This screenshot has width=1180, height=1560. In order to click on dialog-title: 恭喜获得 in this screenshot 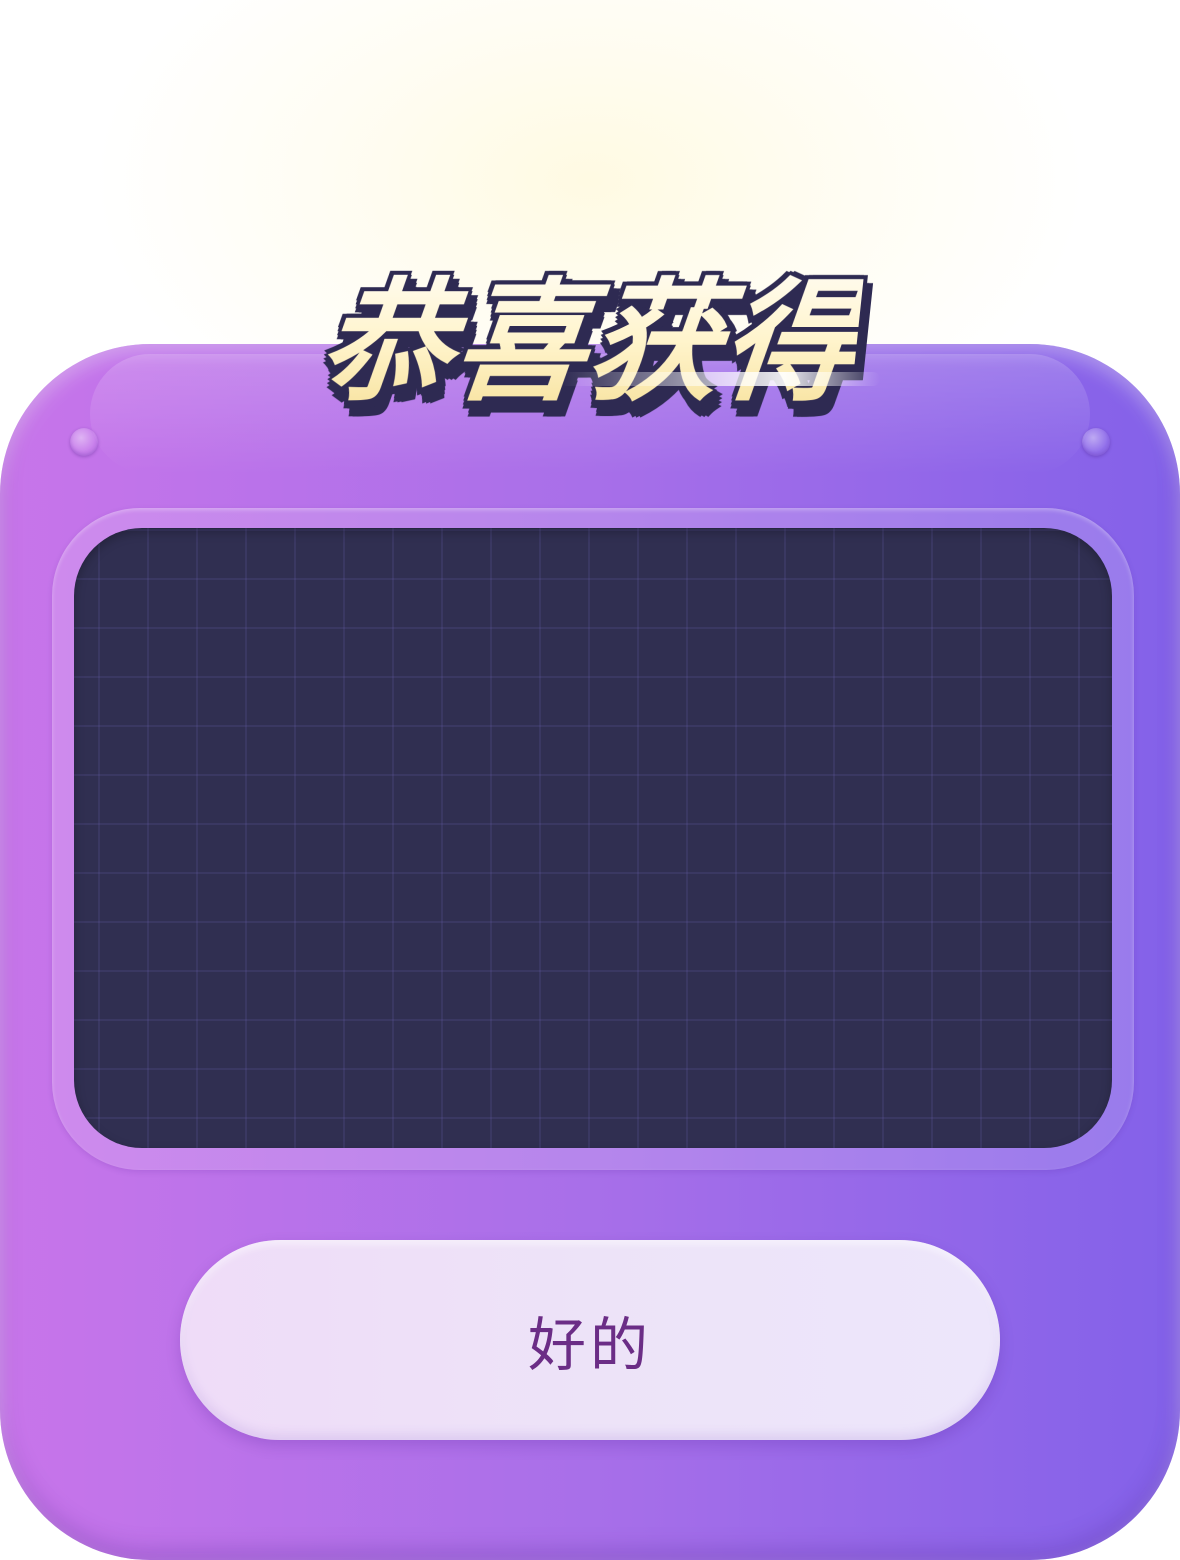, I will do `click(590, 333)`.